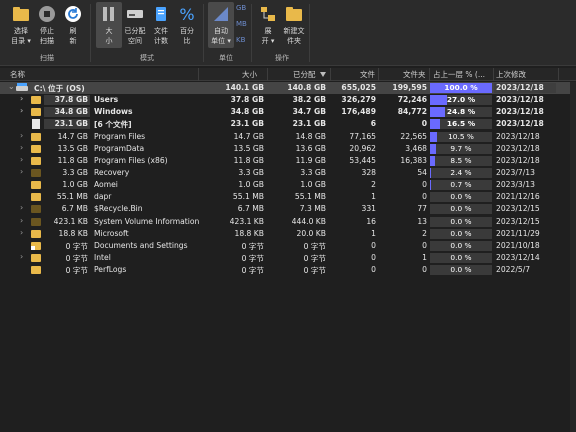  What do you see at coordinates (11, 86) in the screenshot?
I see `collapse-chevron-icon: ⌄` at bounding box center [11, 86].